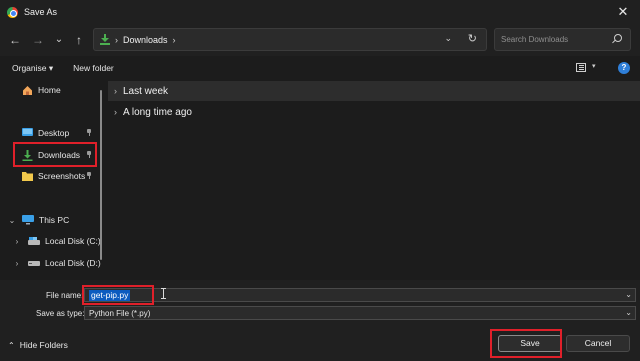 The width and height of the screenshot is (640, 361). I want to click on chevron-up-icon: ⌃, so click(11, 345).